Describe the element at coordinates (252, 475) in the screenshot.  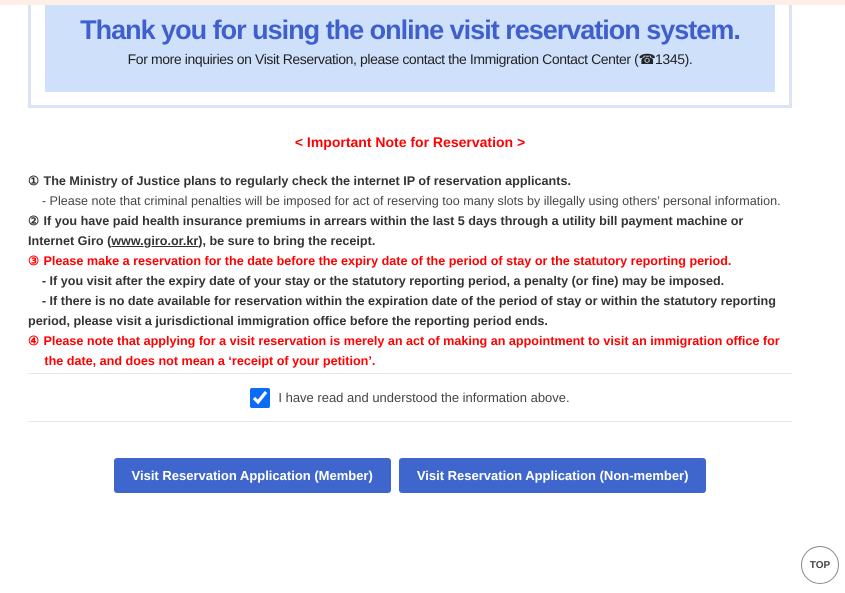
I see `application-button: Visit Reservation Application (Member)` at that location.